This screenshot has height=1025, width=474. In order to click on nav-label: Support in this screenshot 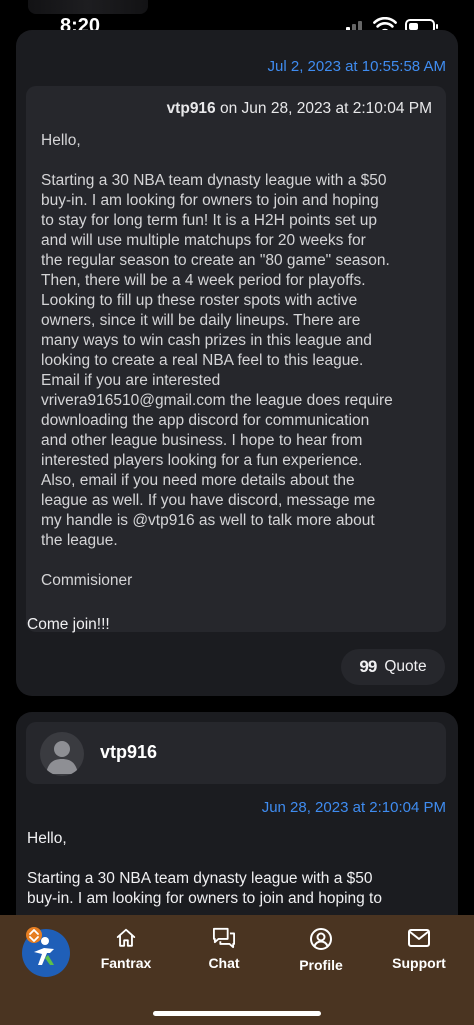, I will do `click(419, 963)`.